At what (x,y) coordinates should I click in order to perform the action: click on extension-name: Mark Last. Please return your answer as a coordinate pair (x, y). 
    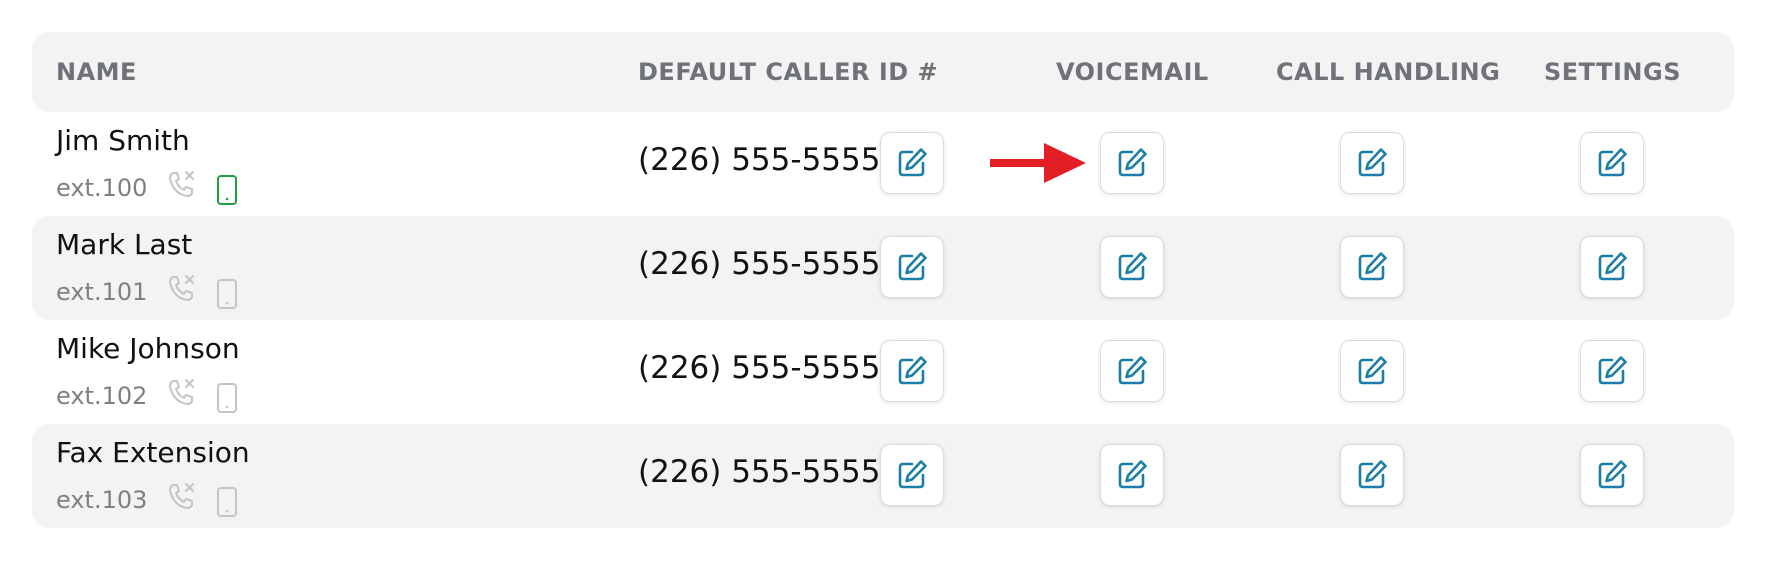
    Looking at the image, I should click on (124, 244).